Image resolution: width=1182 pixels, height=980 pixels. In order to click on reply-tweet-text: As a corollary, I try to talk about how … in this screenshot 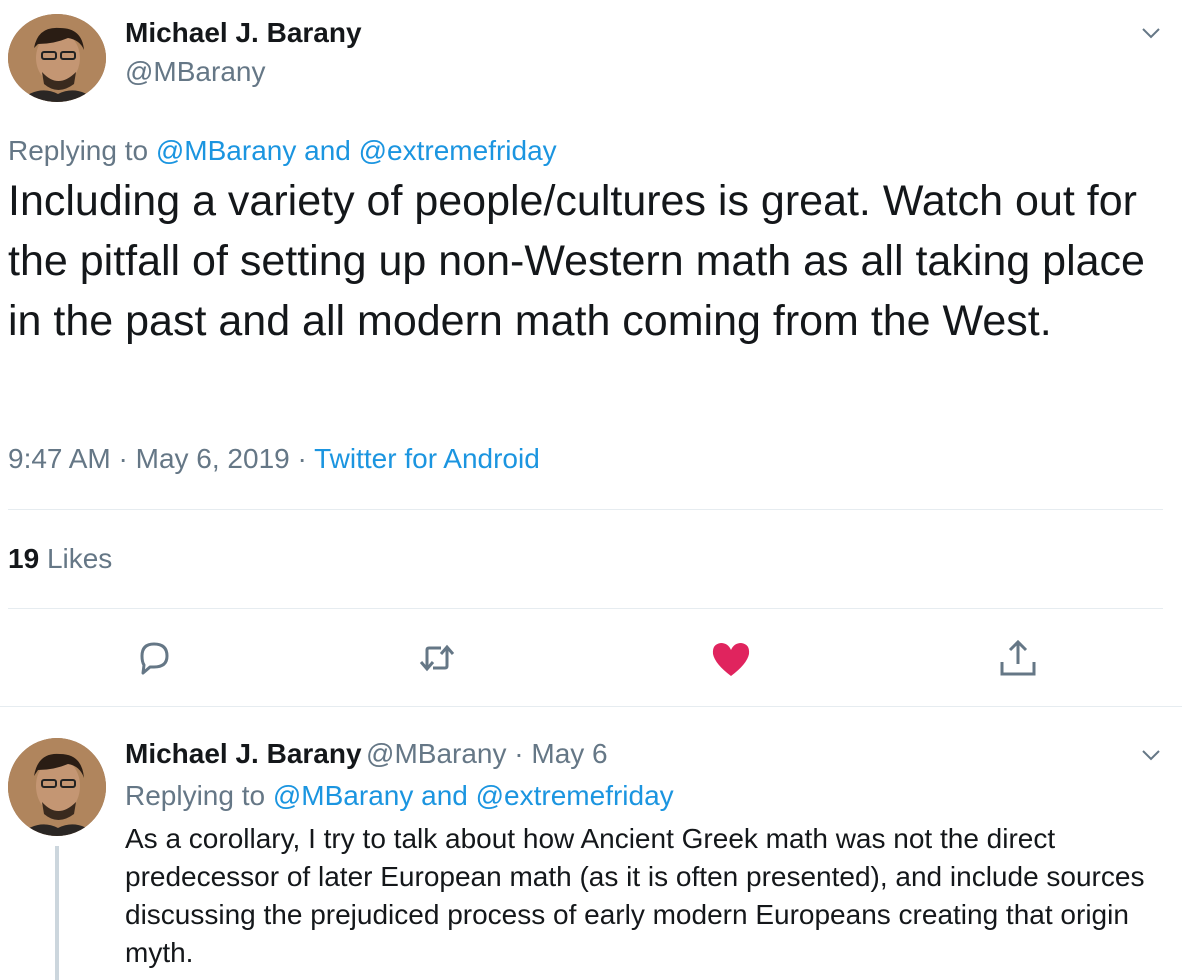, I will do `click(635, 895)`.